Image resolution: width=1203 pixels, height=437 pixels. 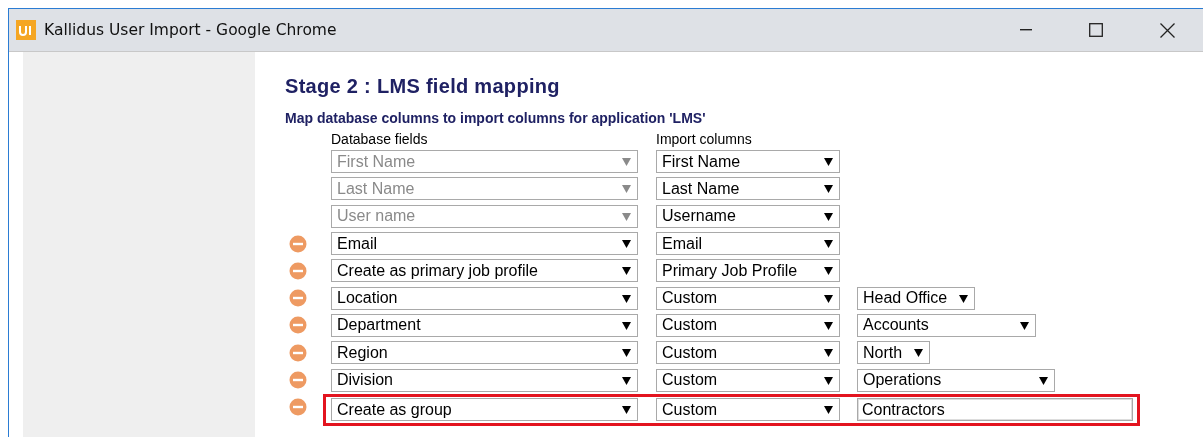 I want to click on page-subheading: Map database columns to import columns for application 'LMS', so click(x=496, y=118).